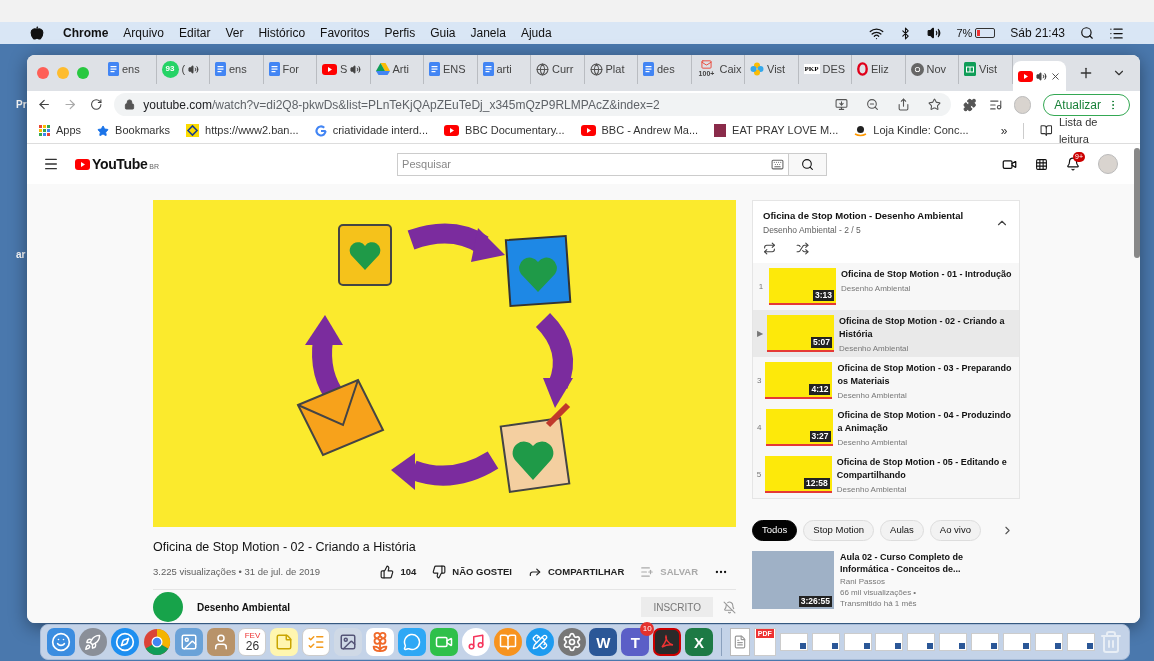  What do you see at coordinates (234, 33) in the screenshot?
I see `menu-item: Ver` at bounding box center [234, 33].